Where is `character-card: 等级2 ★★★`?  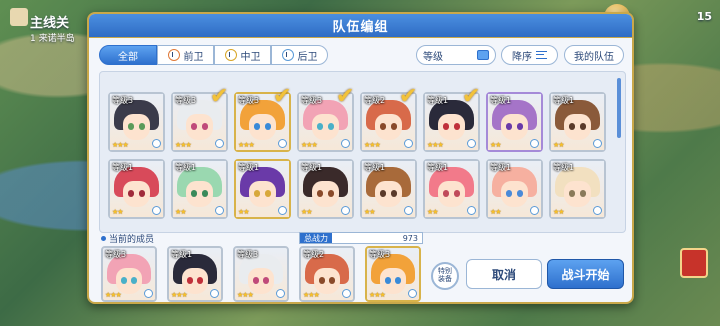 character-card: 等级2 ★★★ is located at coordinates (327, 274).